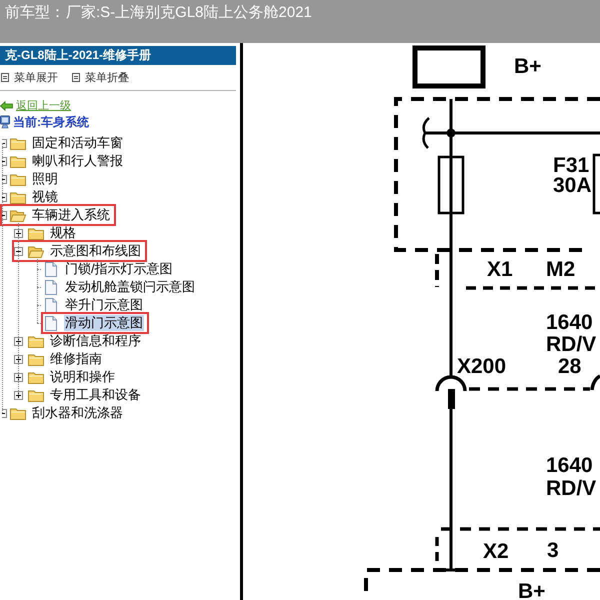  What do you see at coordinates (570, 366) in the screenshot?
I see `connector-pin: 28` at bounding box center [570, 366].